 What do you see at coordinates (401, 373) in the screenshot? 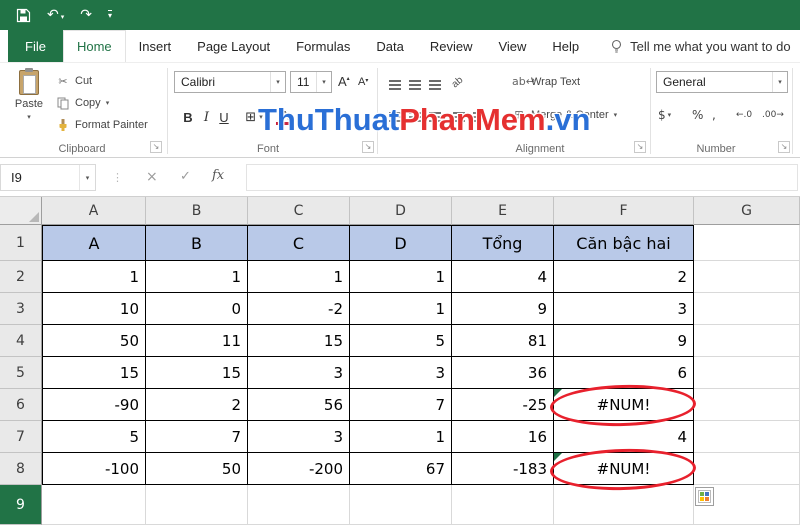
I see `cell-D5: 3` at bounding box center [401, 373].